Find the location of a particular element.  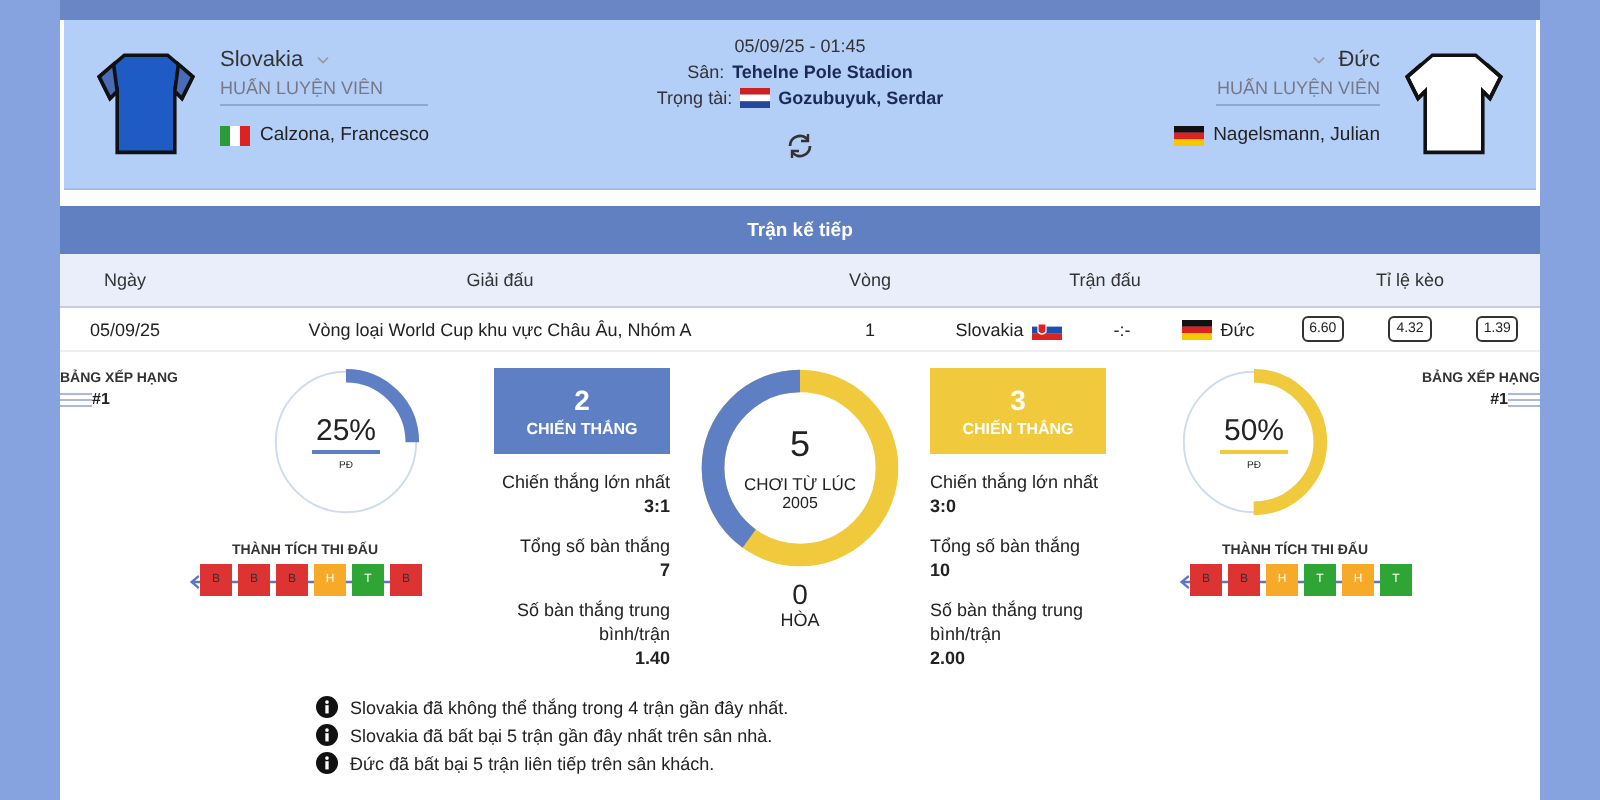

team-name: Đức is located at coordinates (1359, 60).